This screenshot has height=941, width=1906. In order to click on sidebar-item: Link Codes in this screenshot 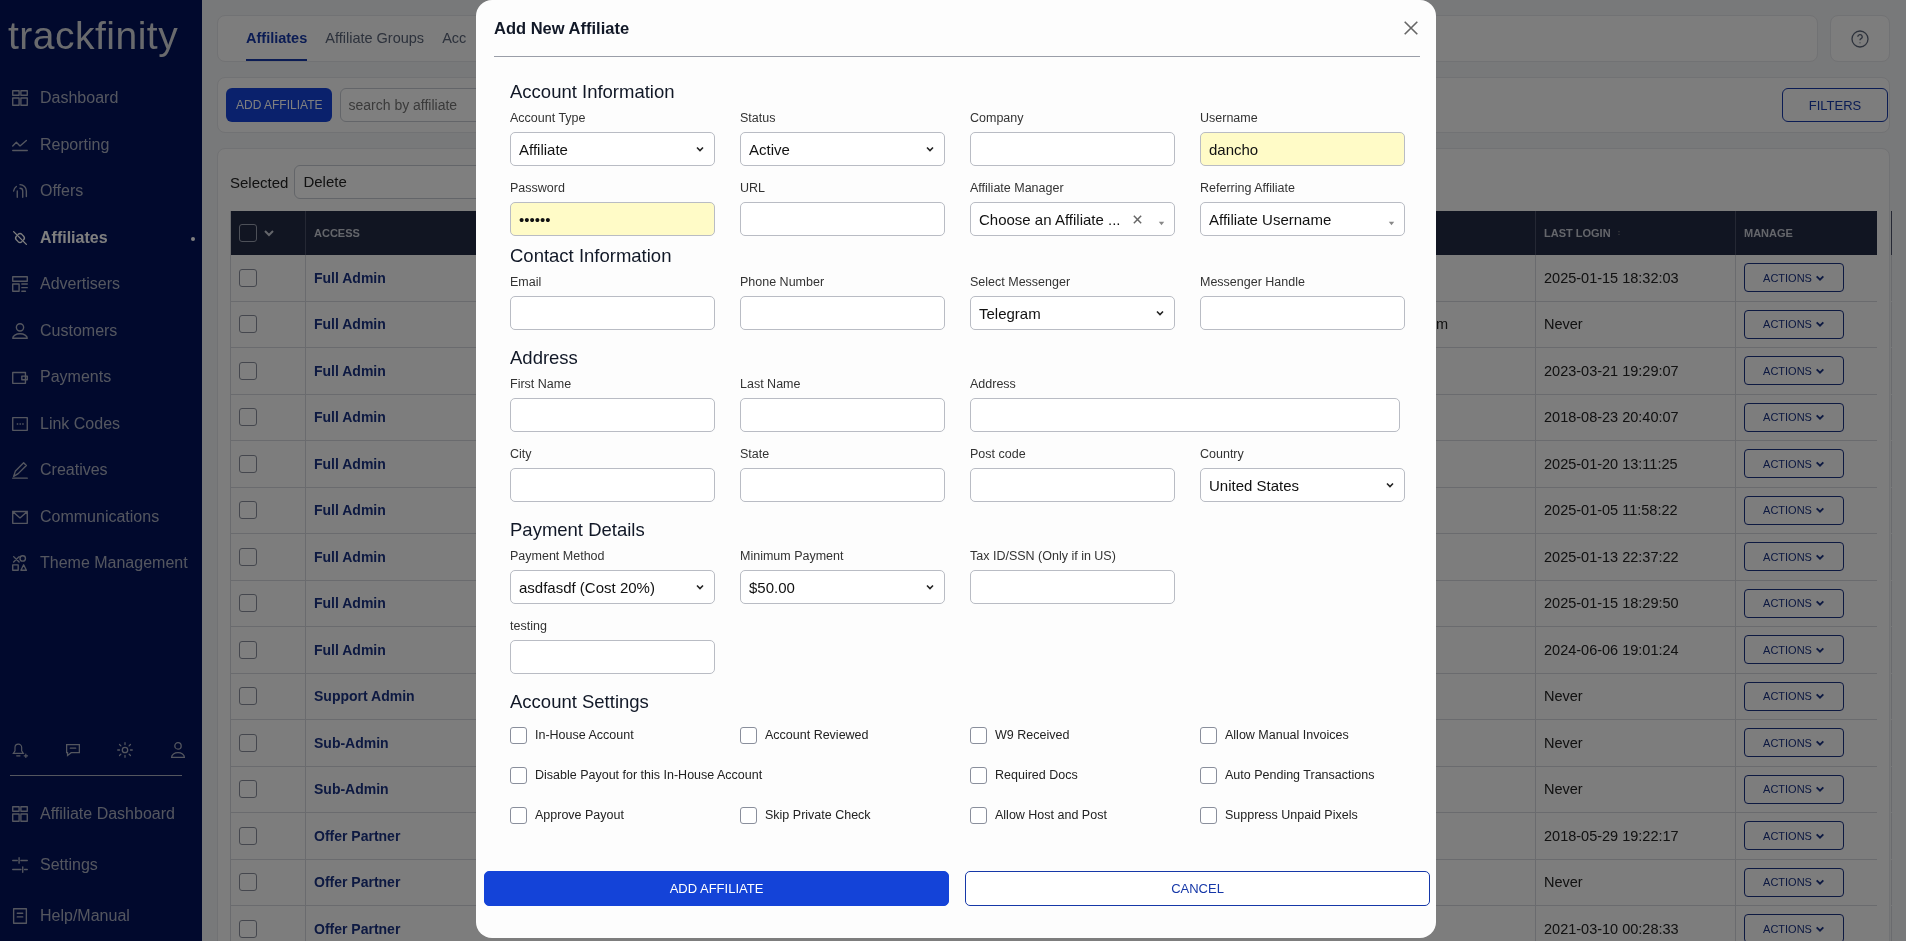, I will do `click(101, 423)`.